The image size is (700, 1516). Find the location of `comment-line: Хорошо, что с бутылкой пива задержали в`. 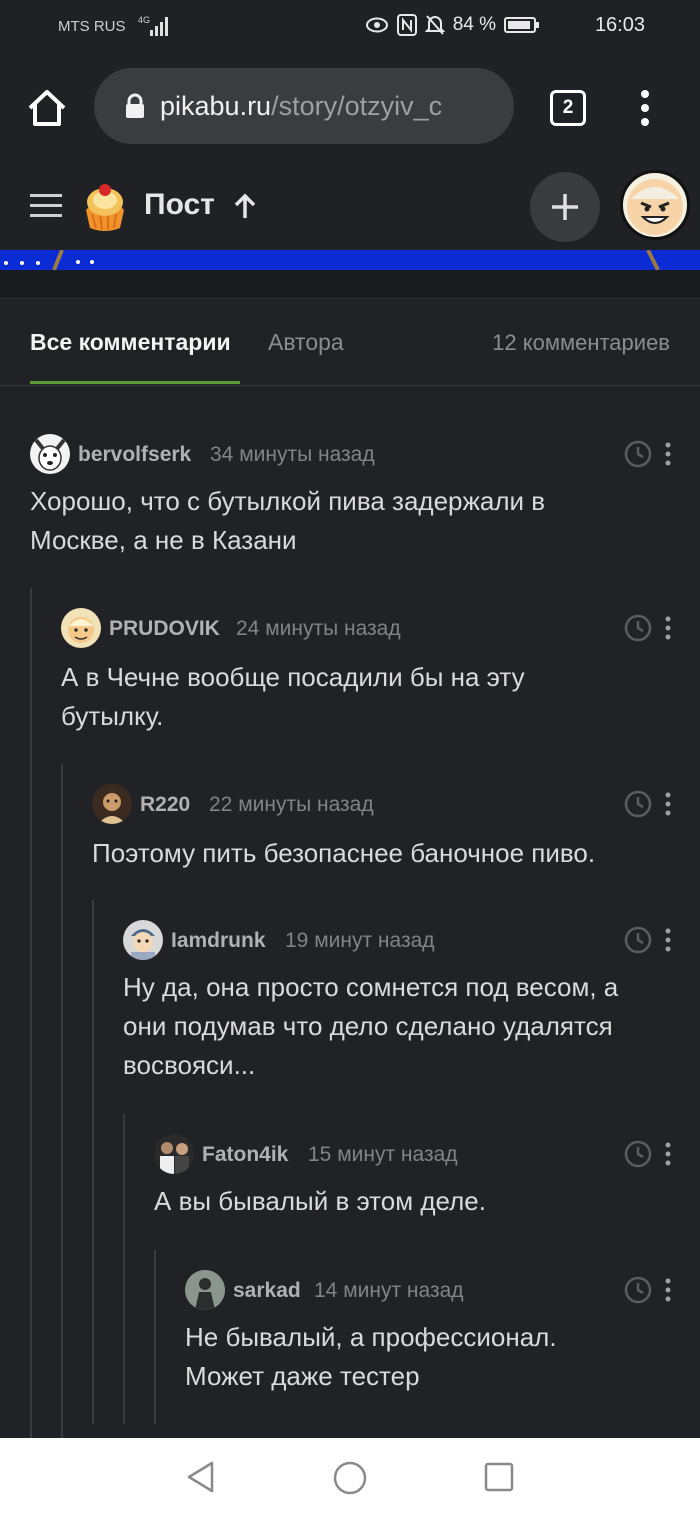

comment-line: Хорошо, что с бутылкой пива задержали в is located at coordinates (288, 501).